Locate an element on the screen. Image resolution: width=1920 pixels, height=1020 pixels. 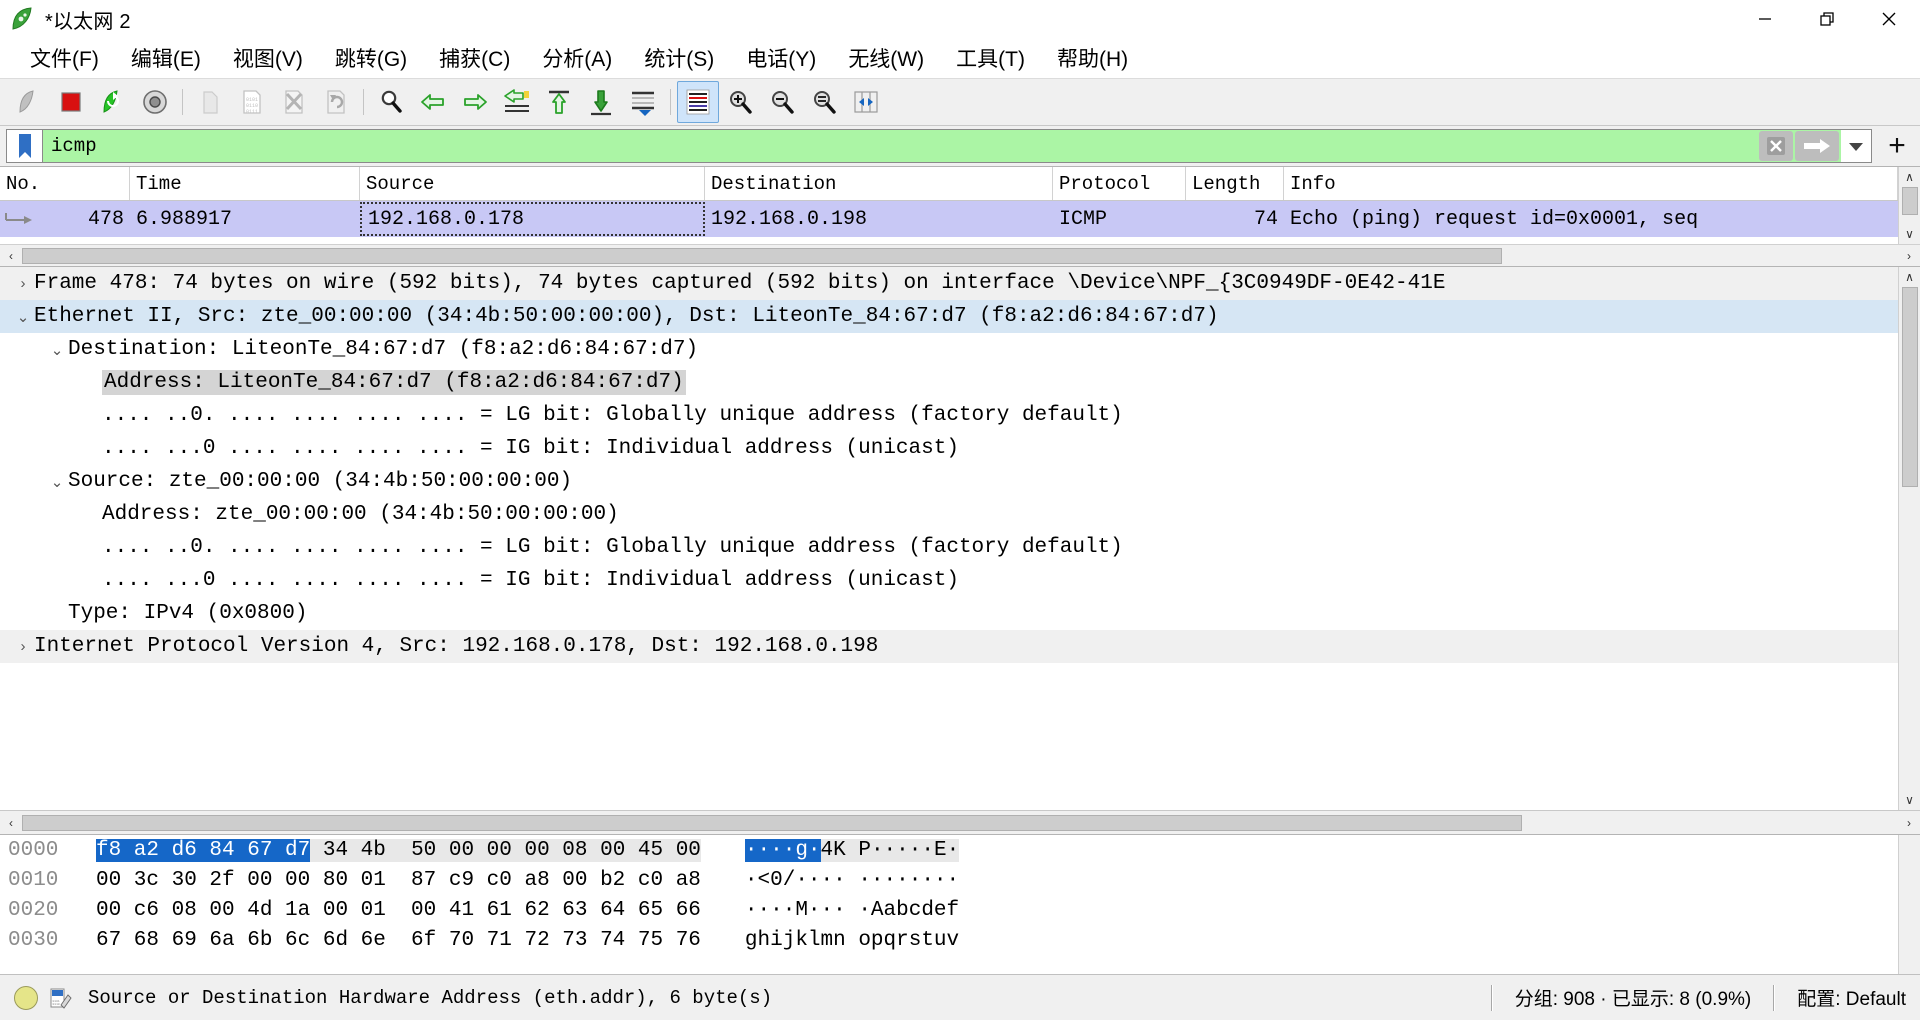
go-forward-button is located at coordinates (475, 102).